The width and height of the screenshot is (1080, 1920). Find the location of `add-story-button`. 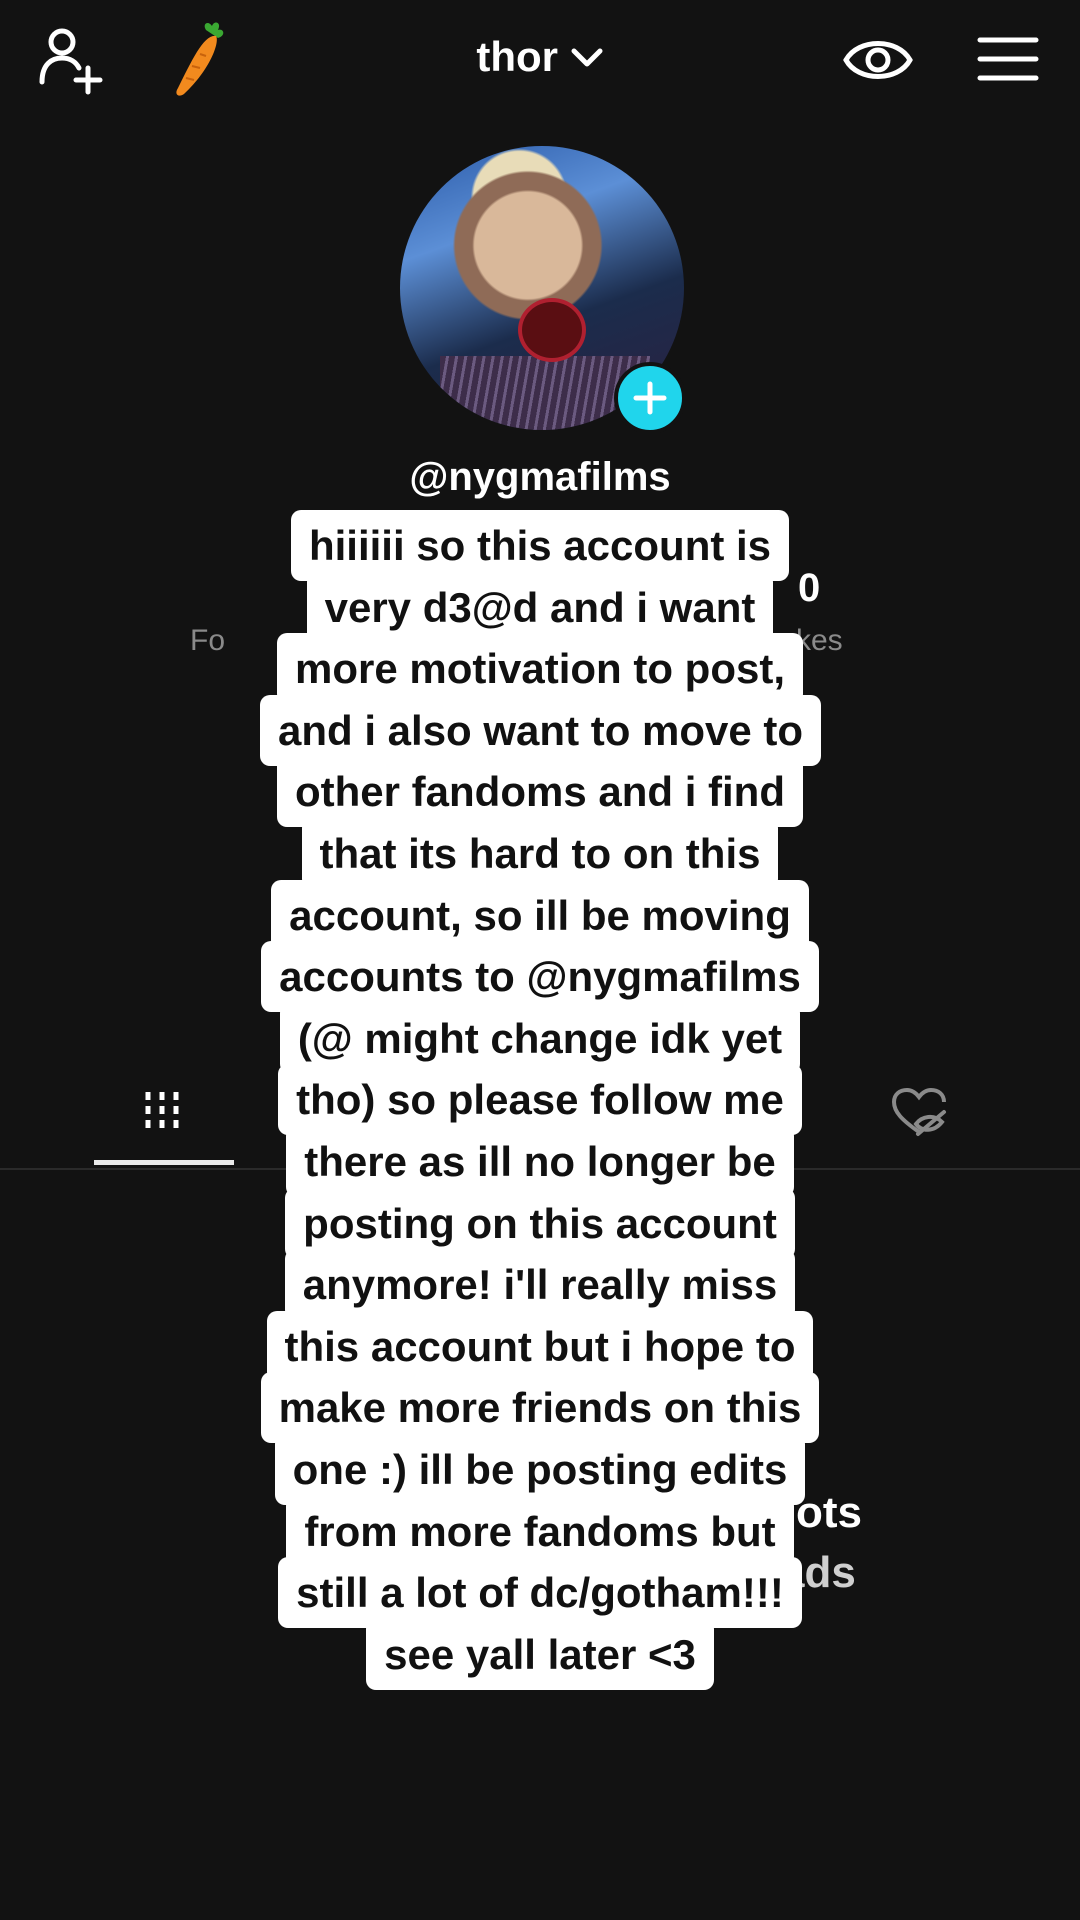

add-story-button is located at coordinates (650, 398).